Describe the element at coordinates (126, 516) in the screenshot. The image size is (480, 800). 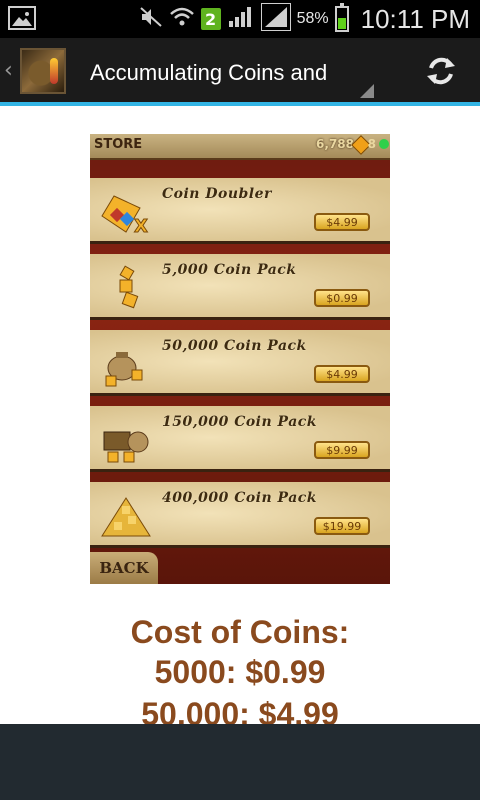
I see `coin-pile-icon` at that location.